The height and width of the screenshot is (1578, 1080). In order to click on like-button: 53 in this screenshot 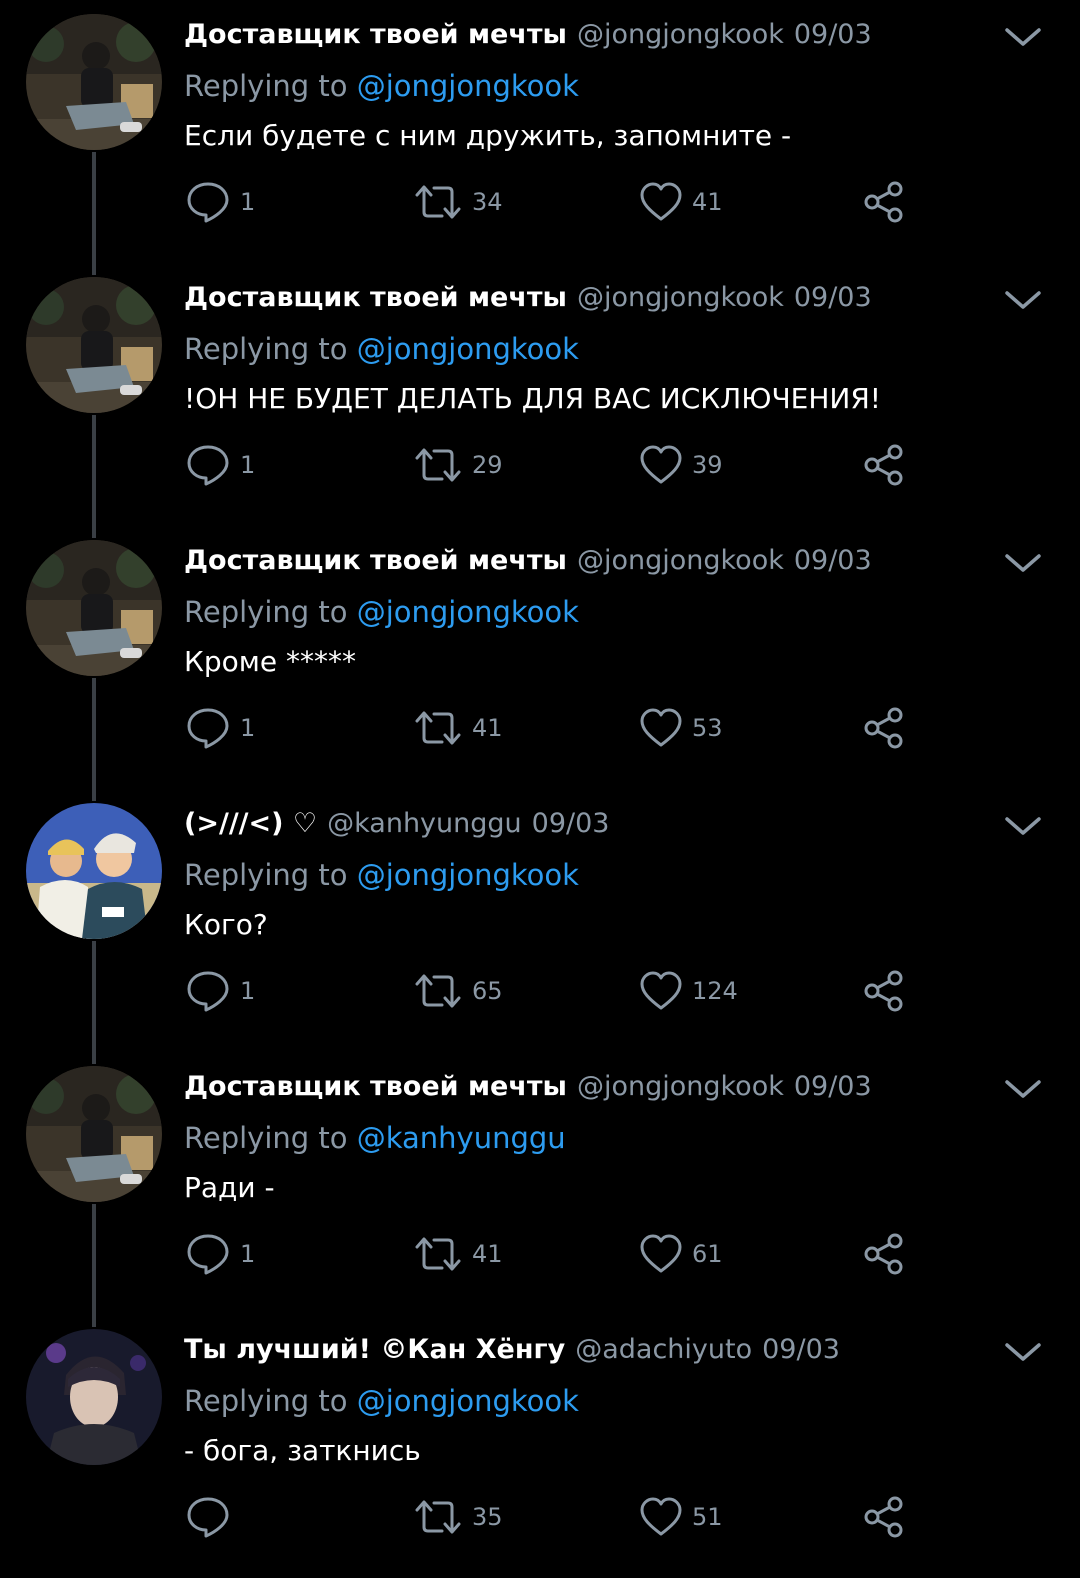, I will do `click(681, 728)`.